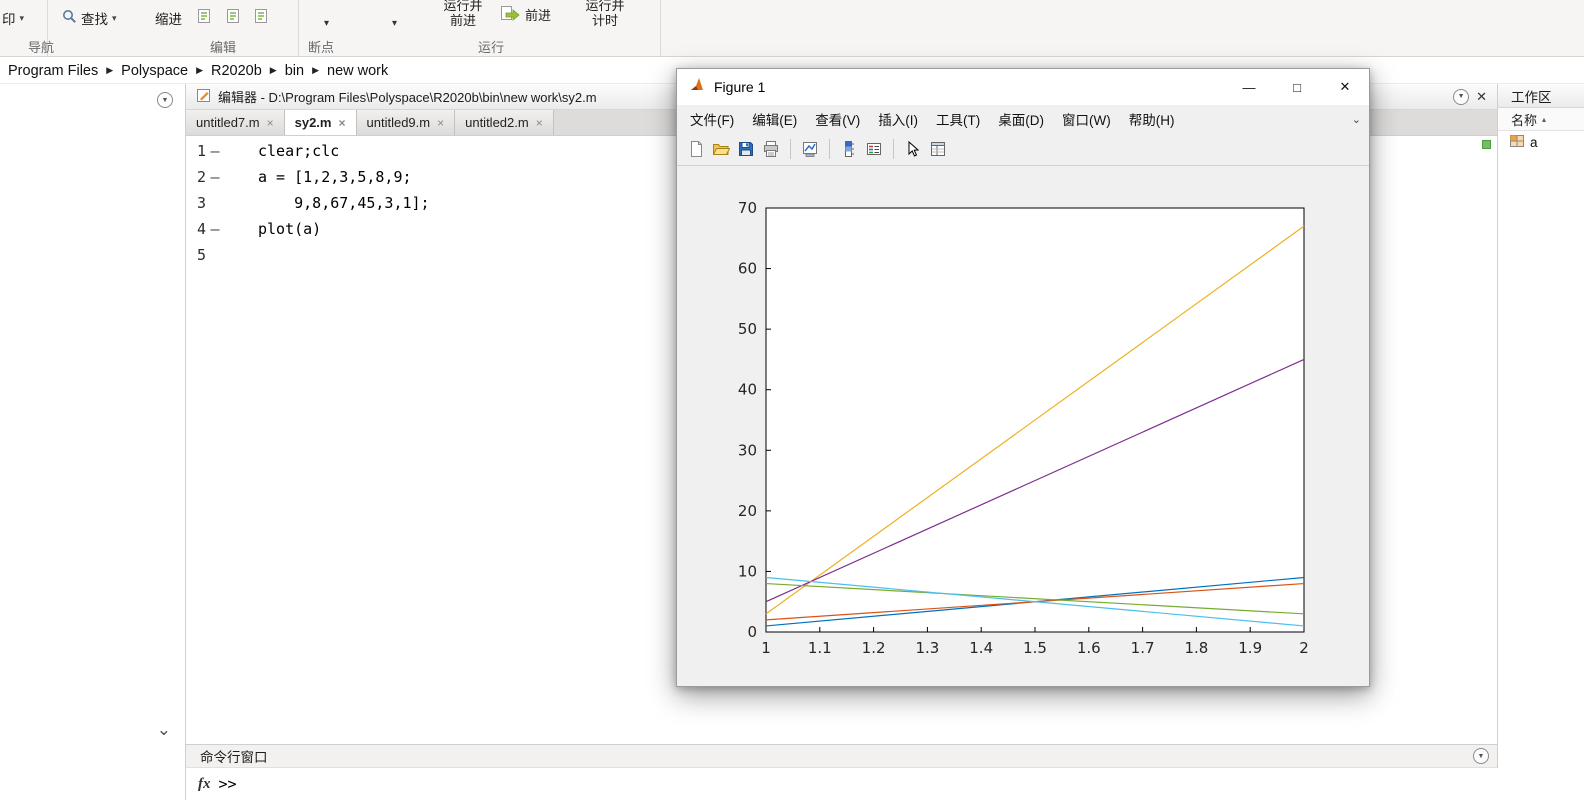 The height and width of the screenshot is (800, 1584). What do you see at coordinates (885, 784) in the screenshot?
I see `command-prompt-area: fx >>` at bounding box center [885, 784].